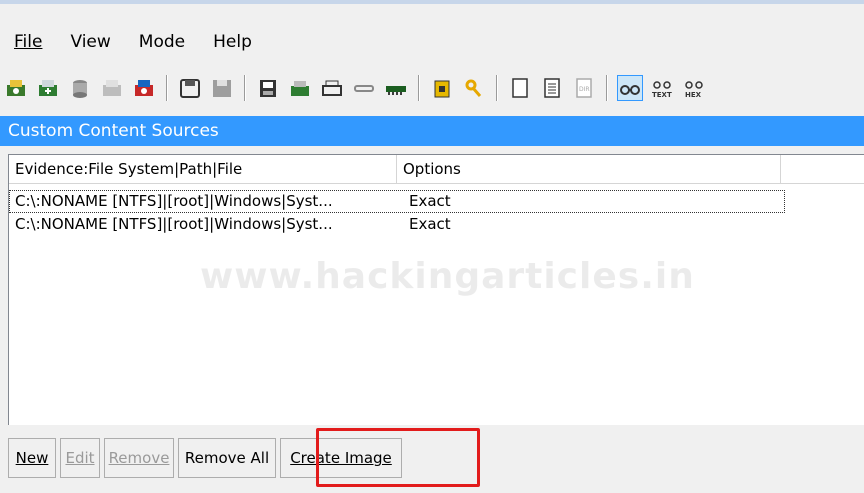 The height and width of the screenshot is (493, 864). Describe the element at coordinates (693, 95) in the screenshot. I see `svg-text: HEX` at that location.